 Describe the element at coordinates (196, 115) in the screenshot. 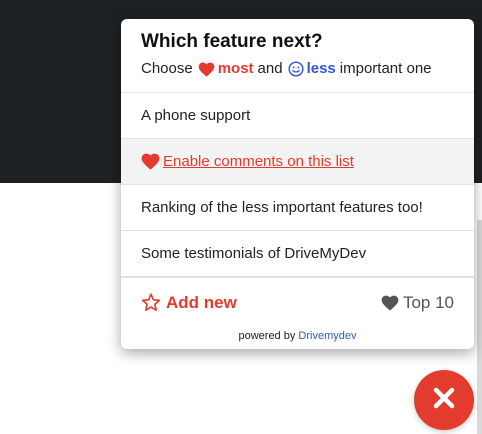

I see `list-item-label: A phone support` at that location.